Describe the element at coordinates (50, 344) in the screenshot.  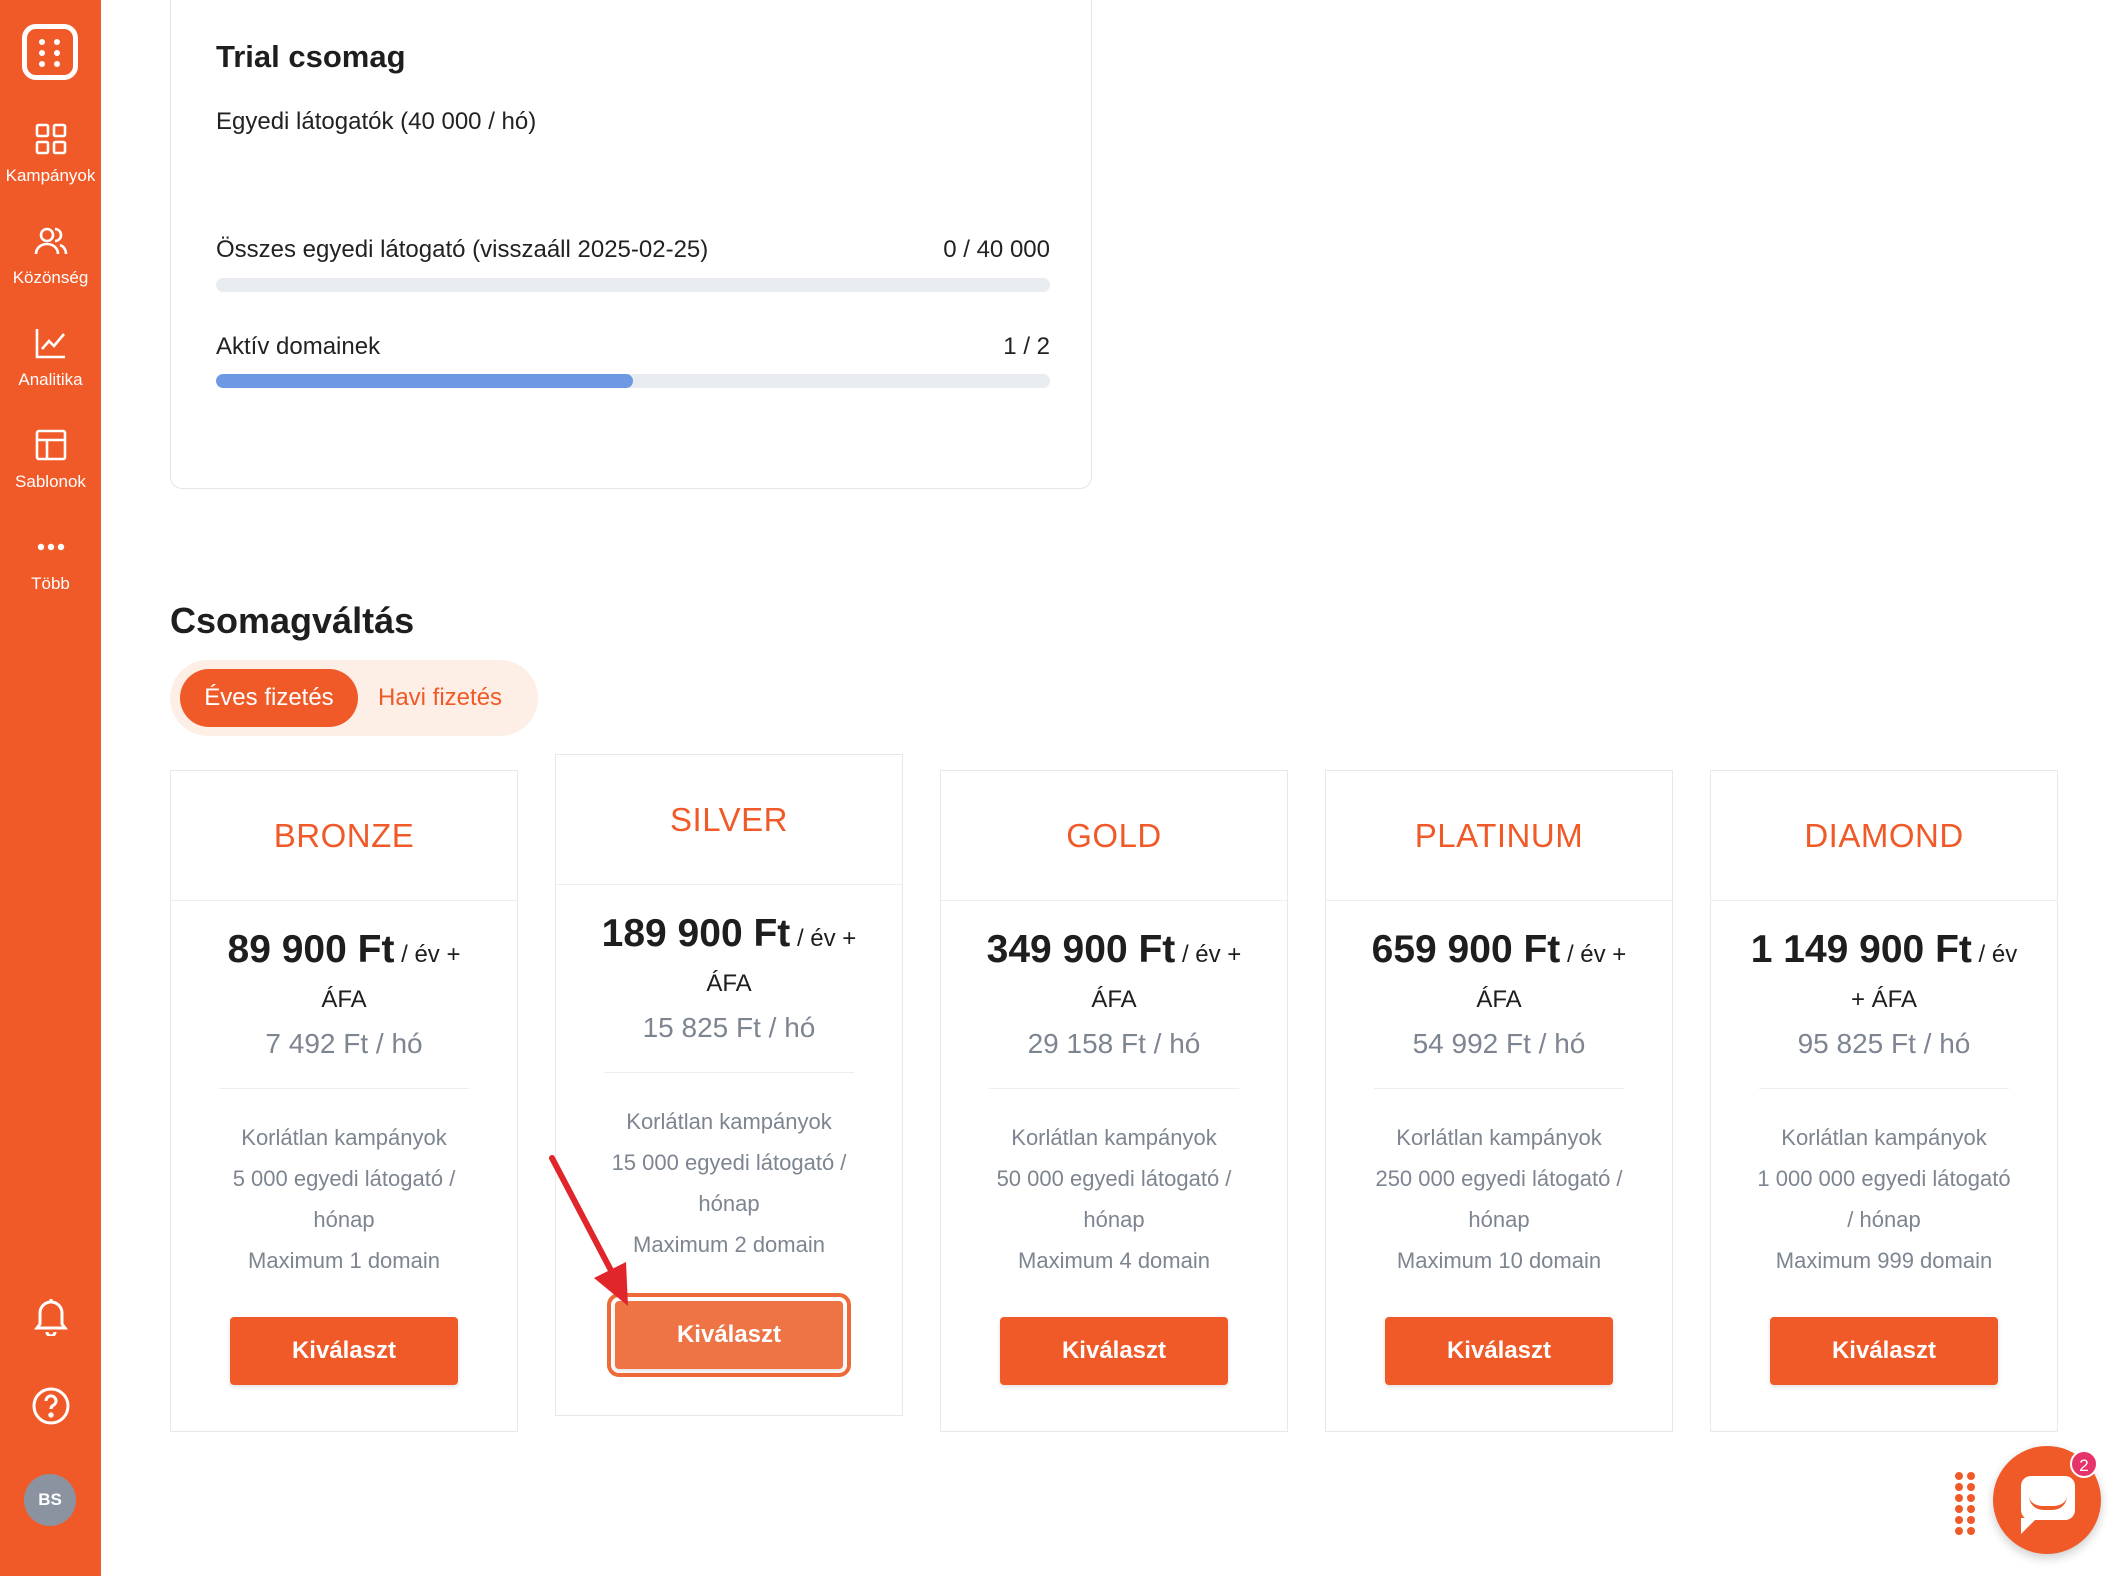
I see `chart-icon` at that location.